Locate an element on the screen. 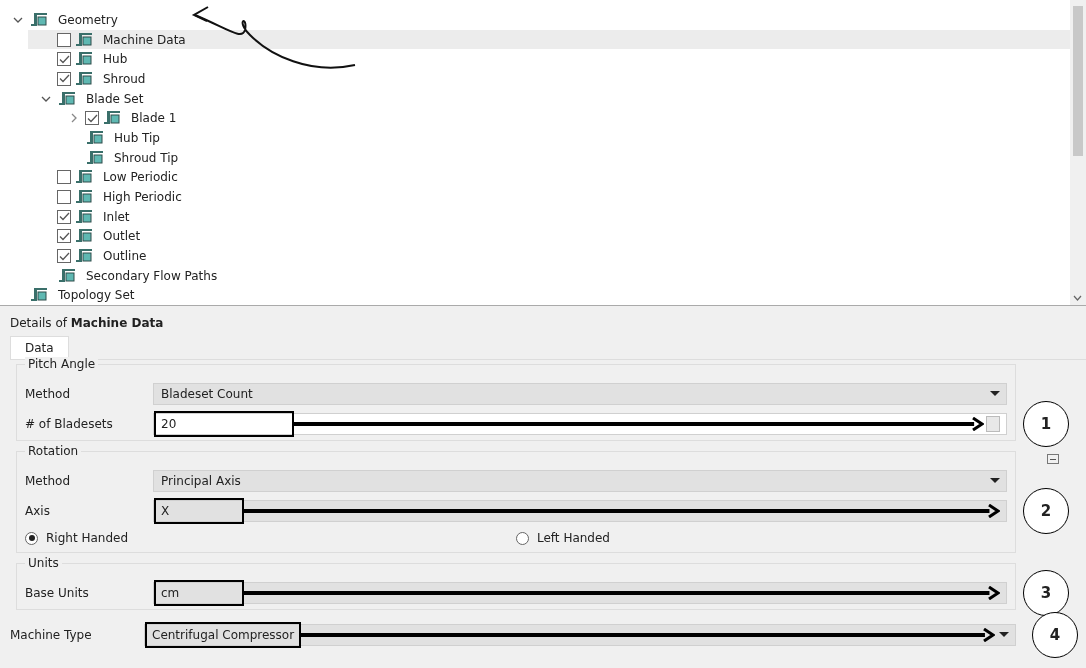 The width and height of the screenshot is (1086, 668). callout-number: 1 is located at coordinates (1046, 423).